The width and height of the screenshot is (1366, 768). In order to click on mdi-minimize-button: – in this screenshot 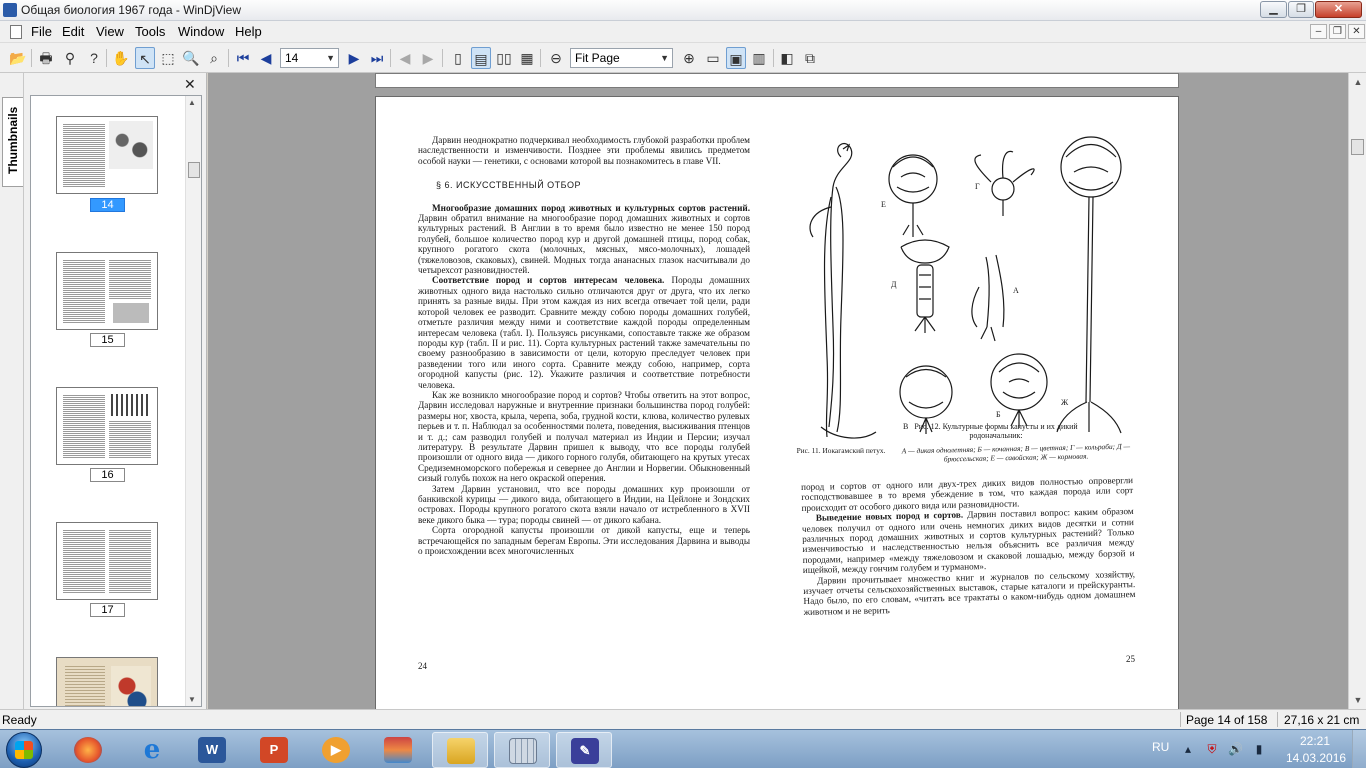, I will do `click(1318, 31)`.